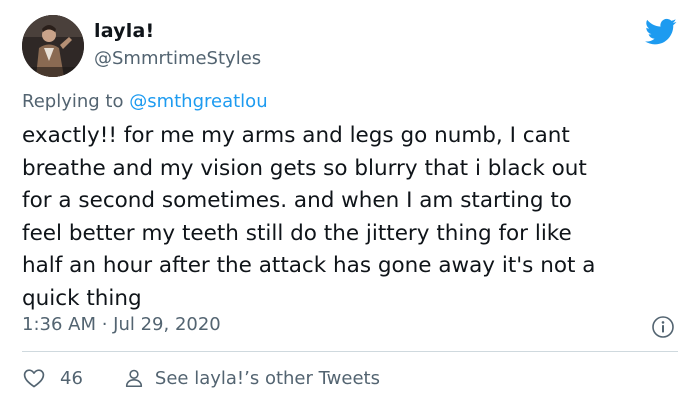 The height and width of the screenshot is (406, 700). Describe the element at coordinates (121, 324) in the screenshot. I see `tweet-timestamp: 1:36 AM · Jul 29, 2020` at that location.